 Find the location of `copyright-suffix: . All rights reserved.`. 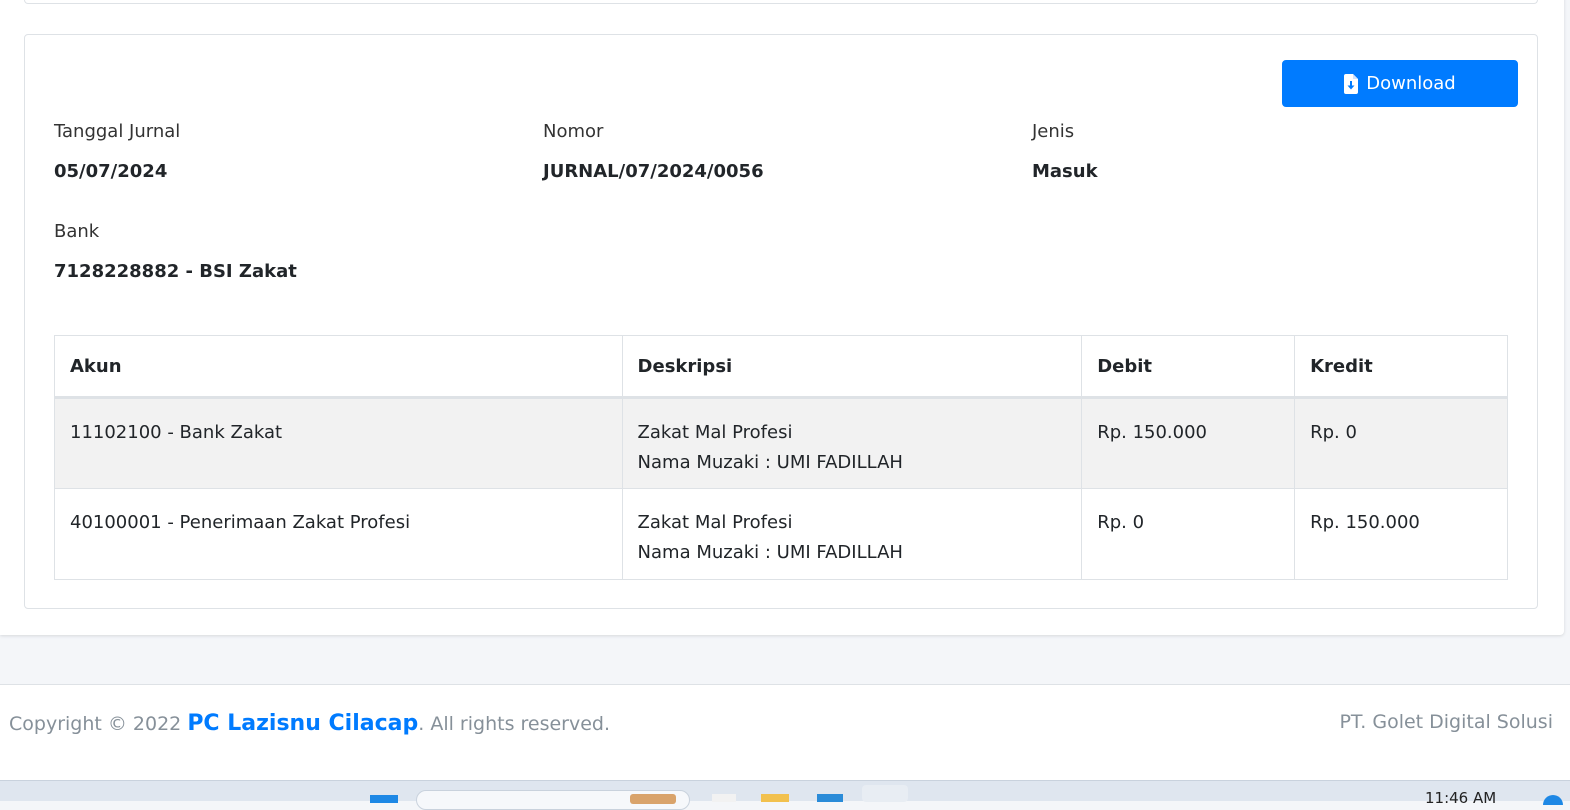

copyright-suffix: . All rights reserved. is located at coordinates (514, 724).